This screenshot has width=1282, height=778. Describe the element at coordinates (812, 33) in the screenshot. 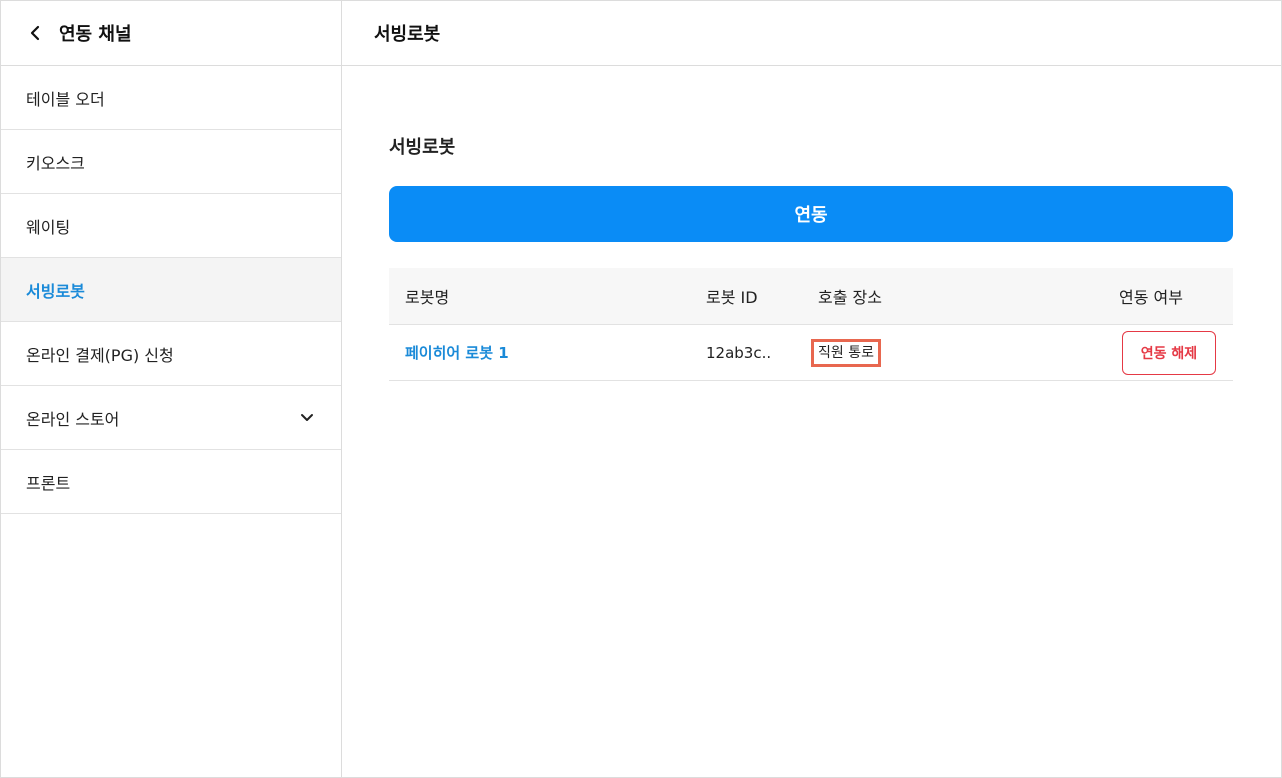

I see `main-header: 서빙로봇` at that location.